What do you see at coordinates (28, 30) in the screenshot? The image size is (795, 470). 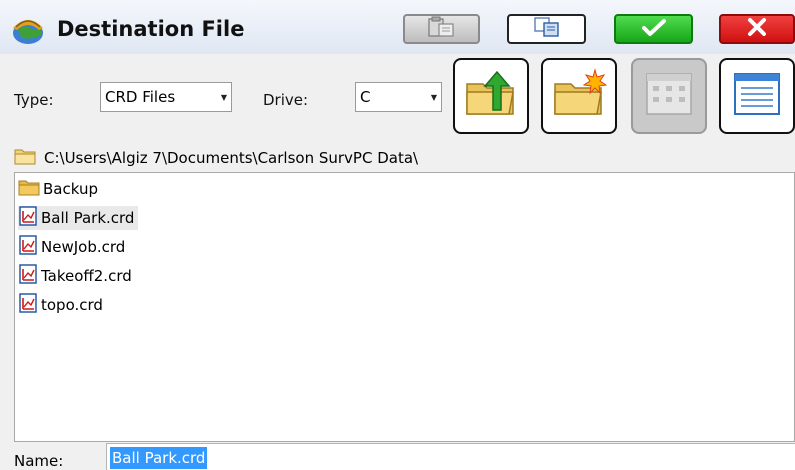 I see `globe-icon` at bounding box center [28, 30].